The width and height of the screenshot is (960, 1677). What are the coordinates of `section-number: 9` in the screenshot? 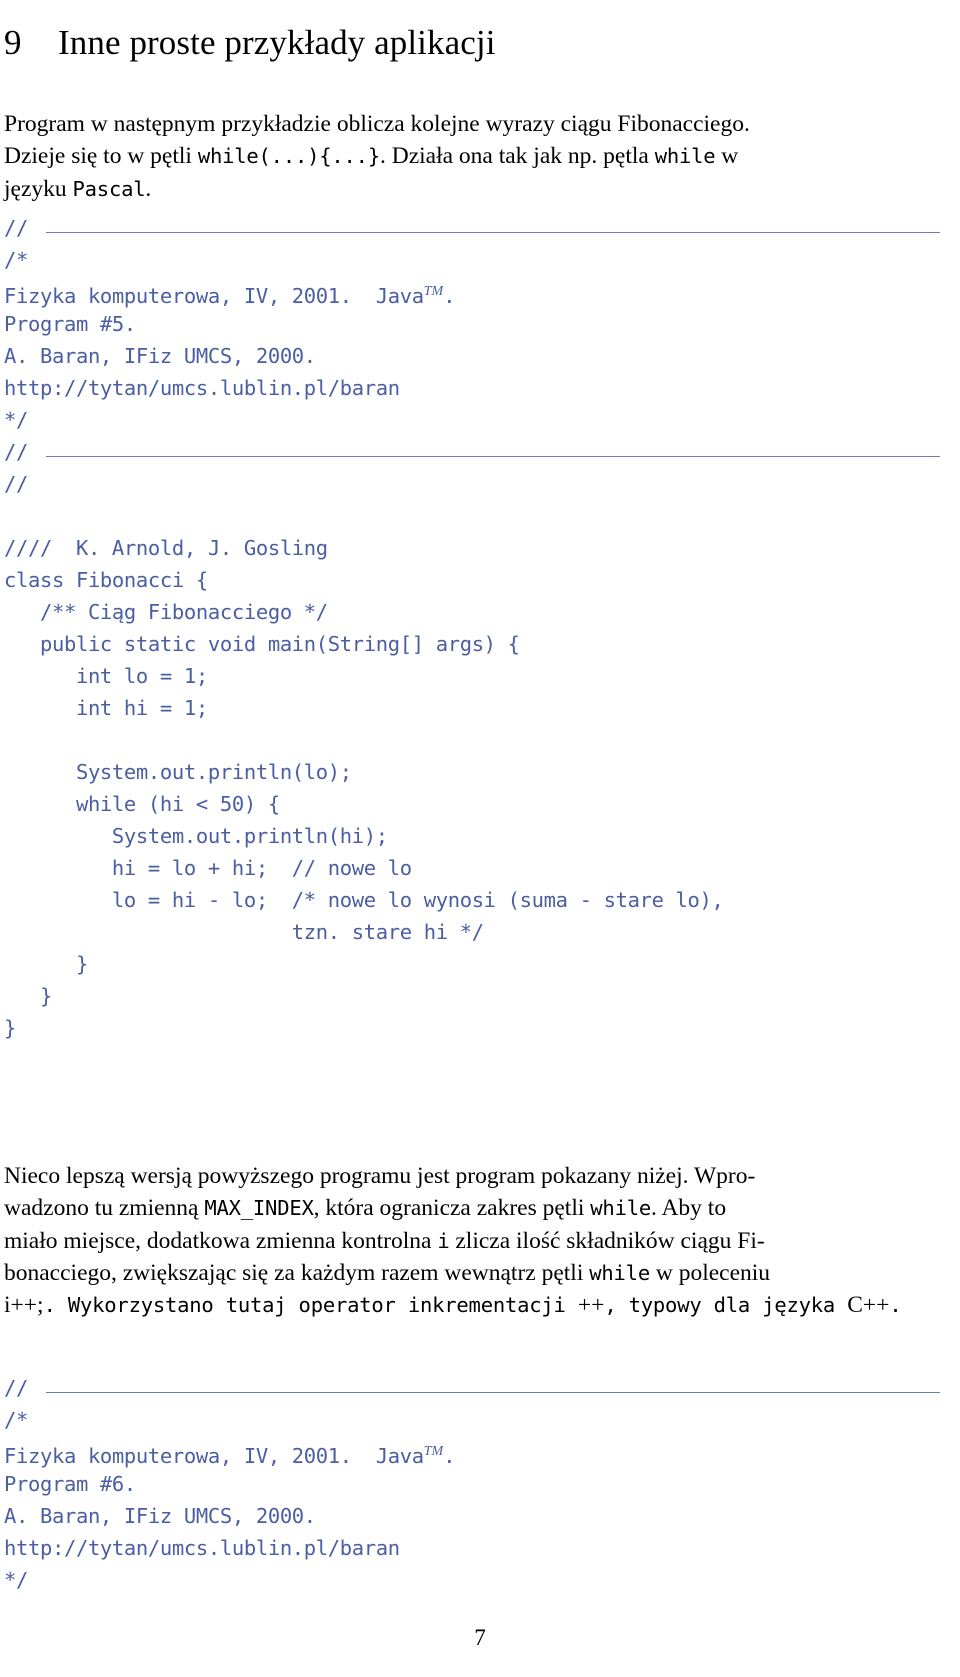 It's located at (13, 43).